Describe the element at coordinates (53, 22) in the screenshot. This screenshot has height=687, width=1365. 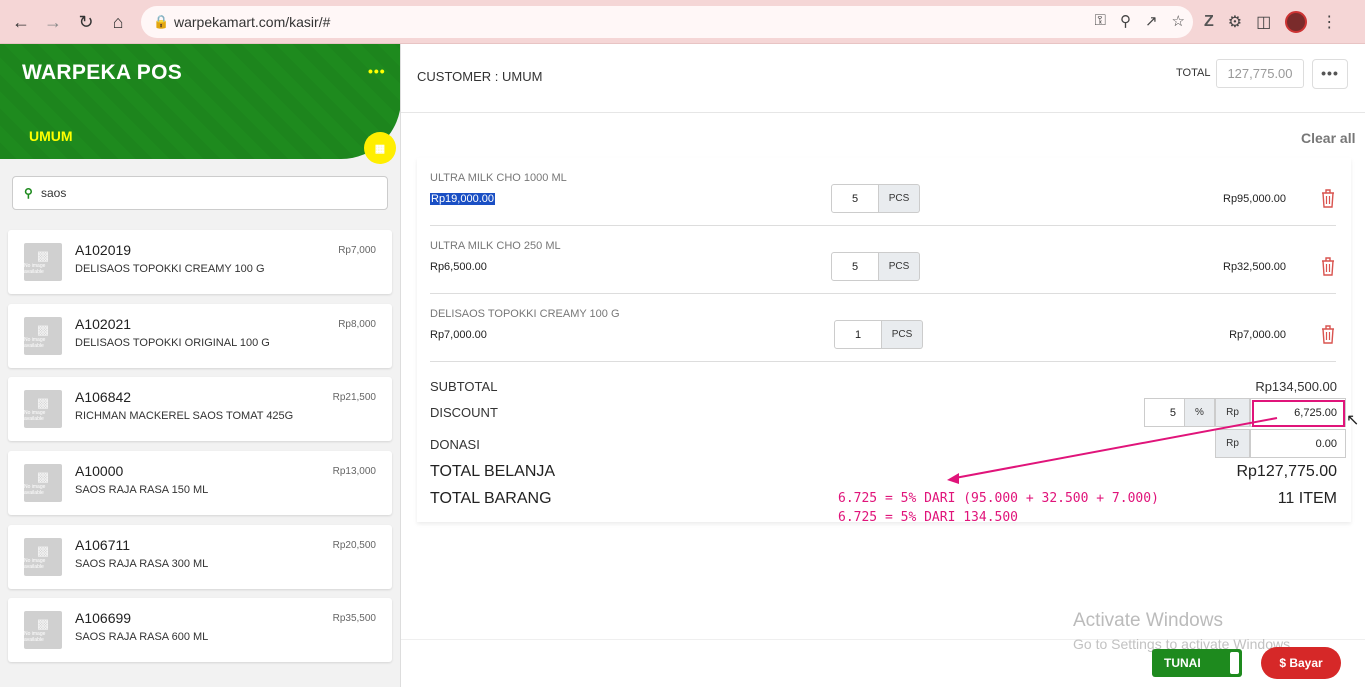
I see `forward-icon: →` at that location.